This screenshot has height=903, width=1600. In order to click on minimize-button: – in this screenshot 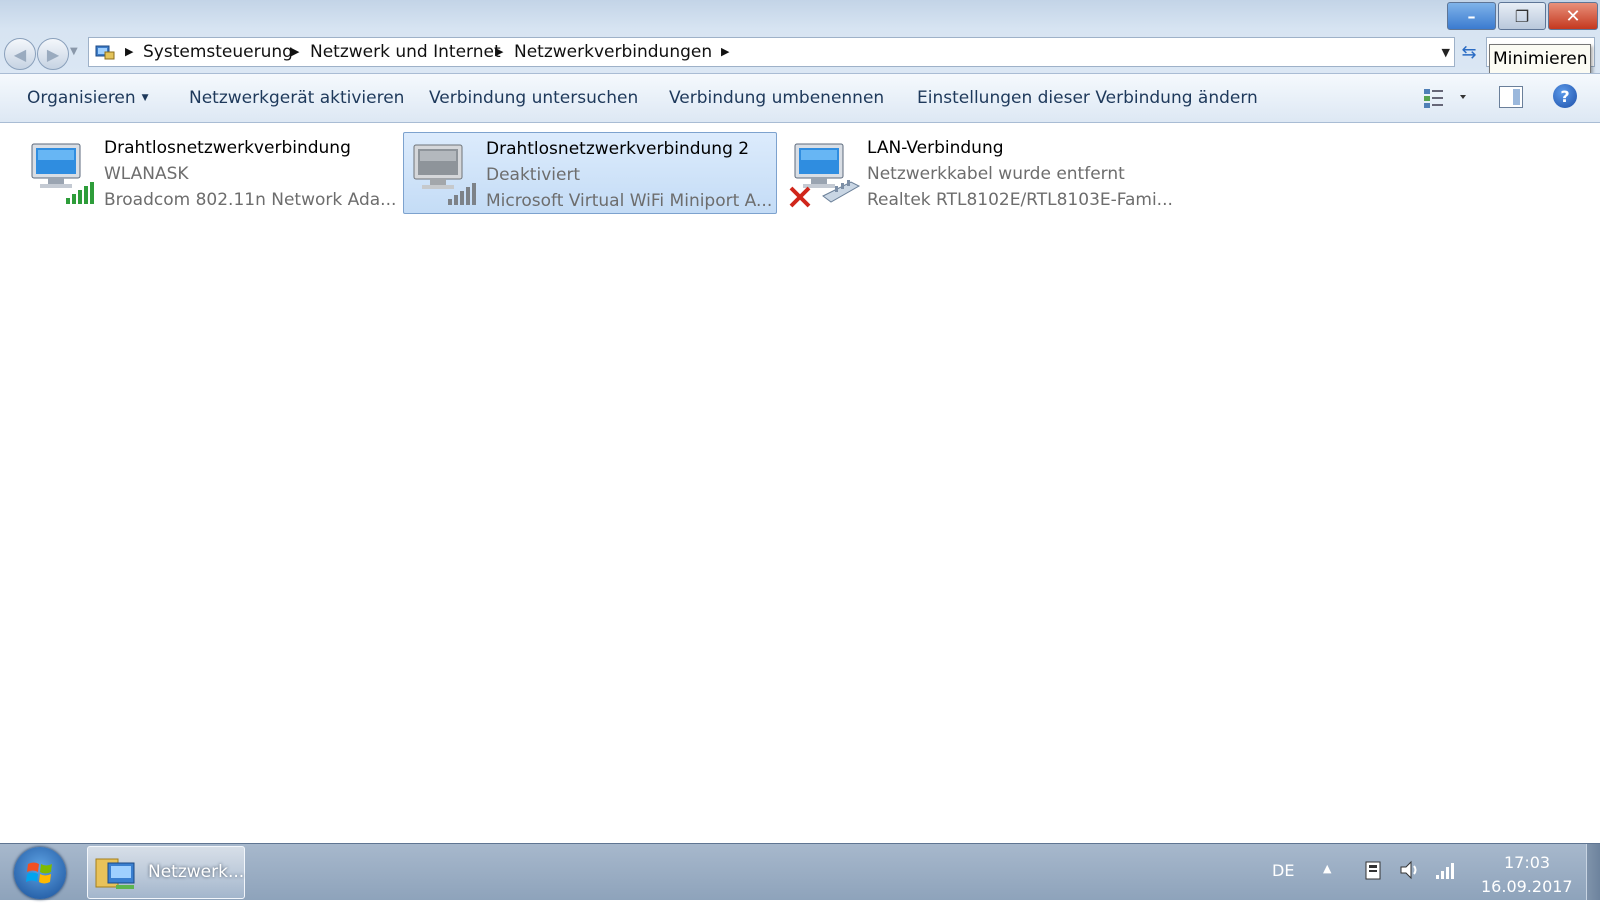, I will do `click(1471, 16)`.